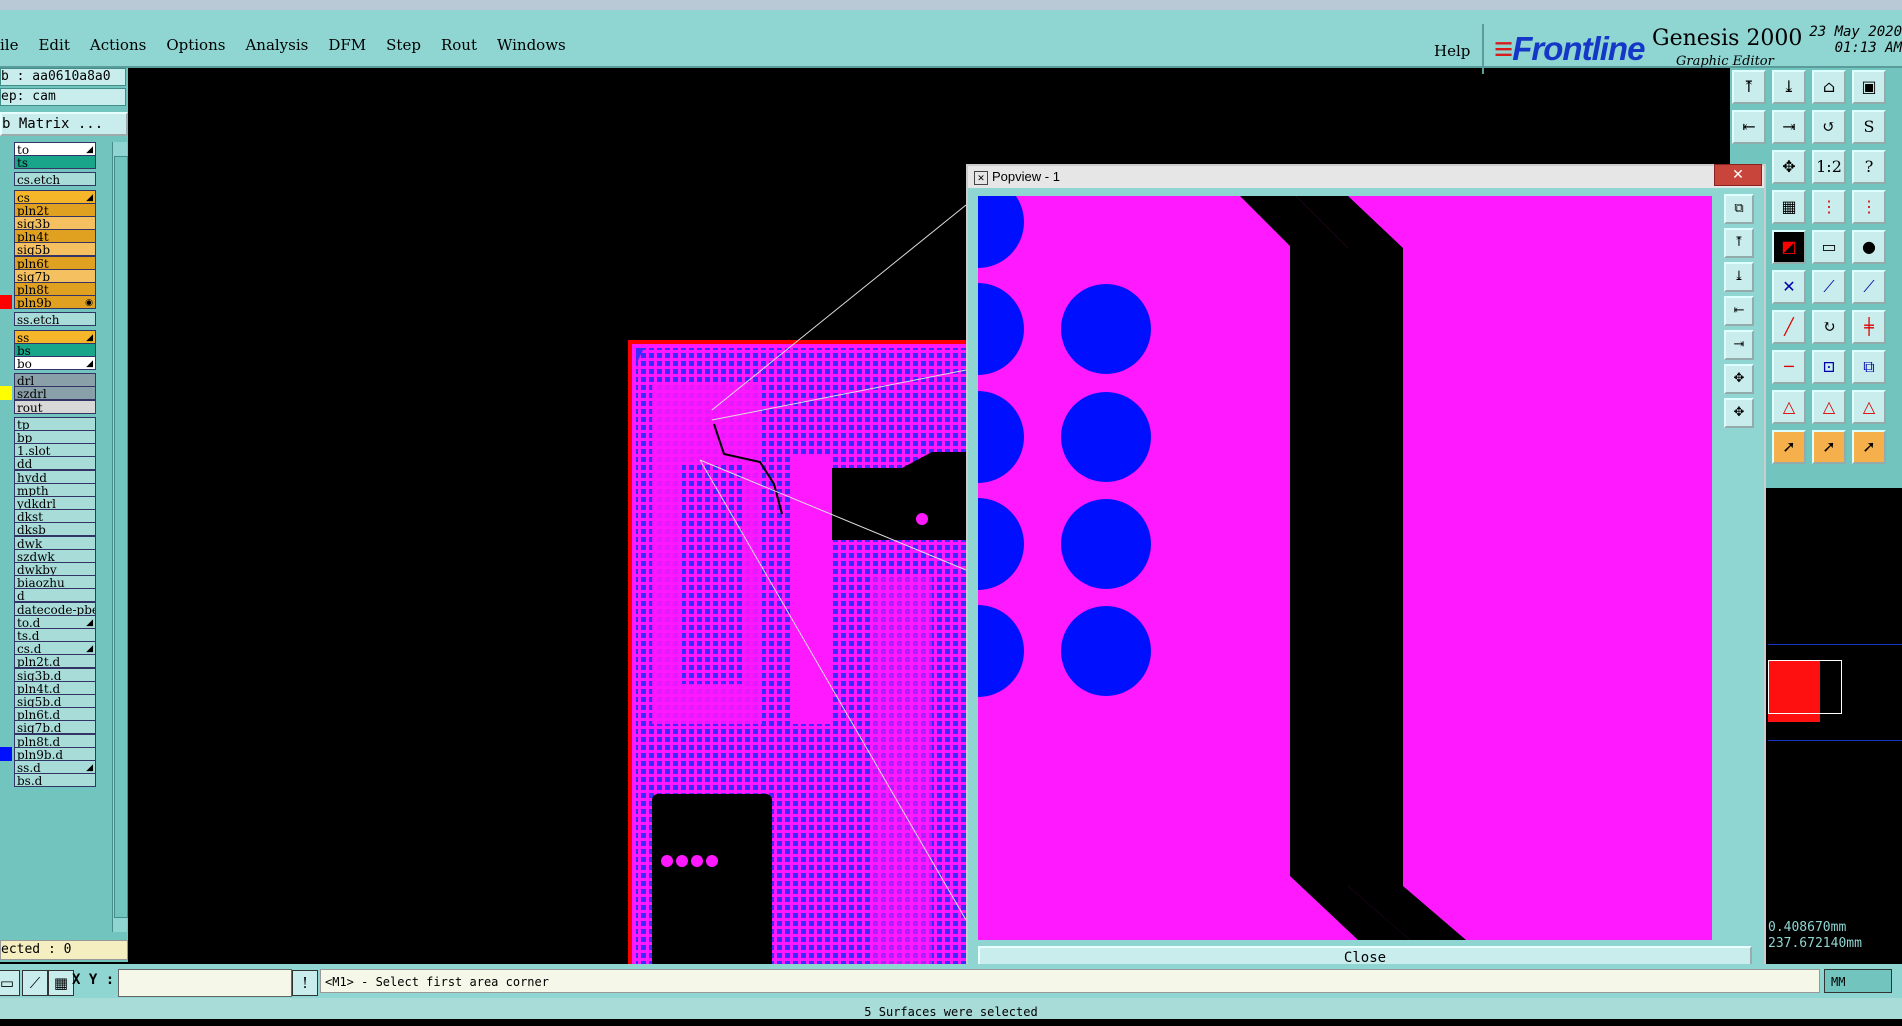  I want to click on box-icon: ⊡, so click(1829, 367).